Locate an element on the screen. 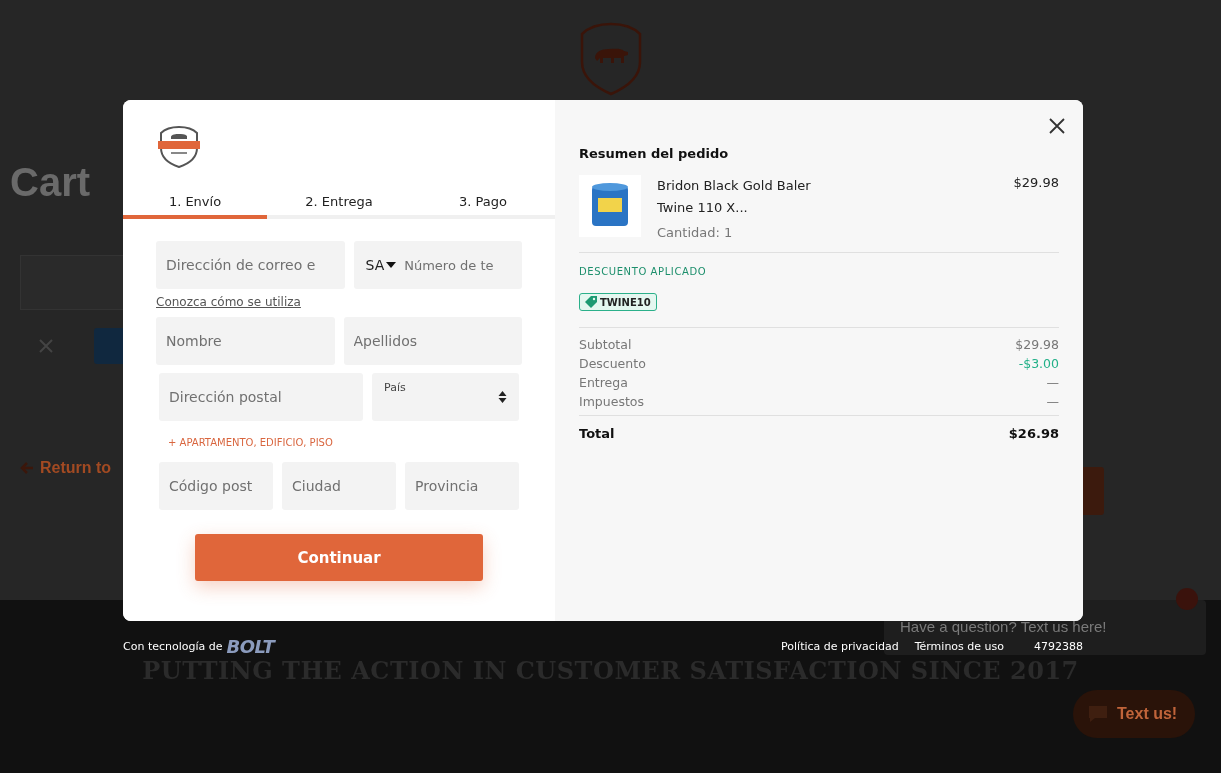  brand-wordmark: BOLT is located at coordinates (250, 646).